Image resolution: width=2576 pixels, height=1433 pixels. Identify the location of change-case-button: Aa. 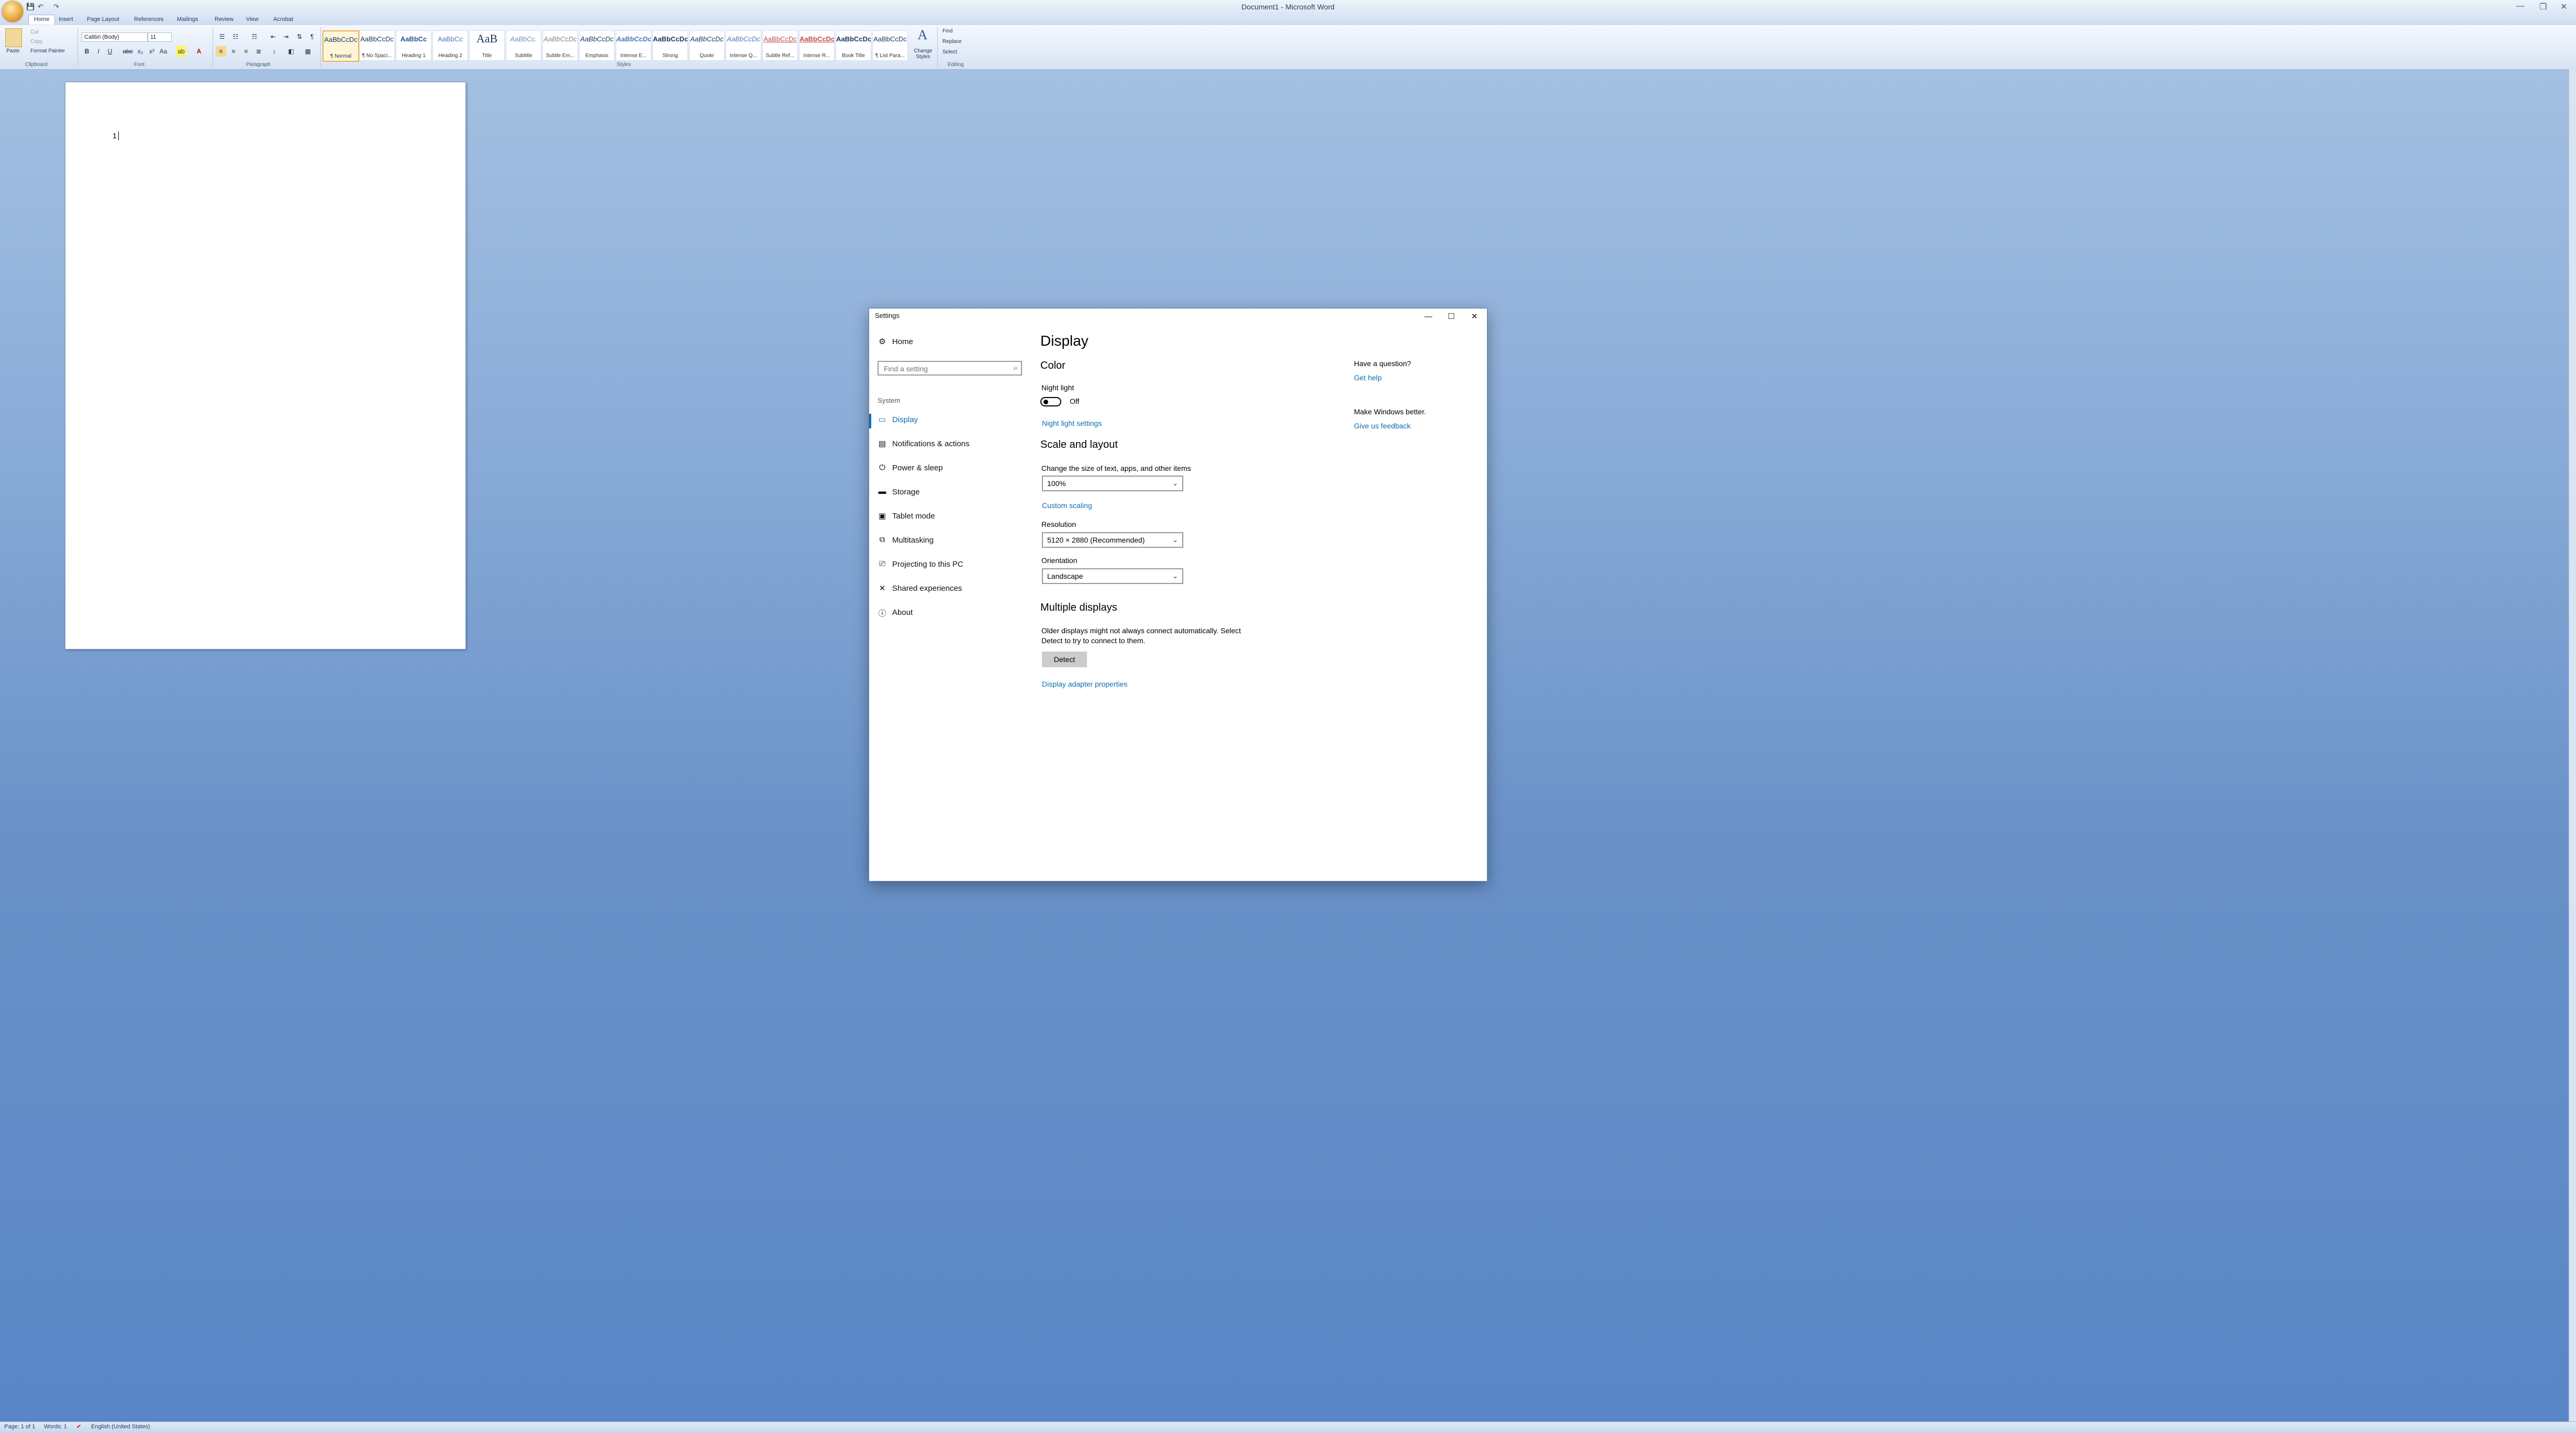
(163, 51).